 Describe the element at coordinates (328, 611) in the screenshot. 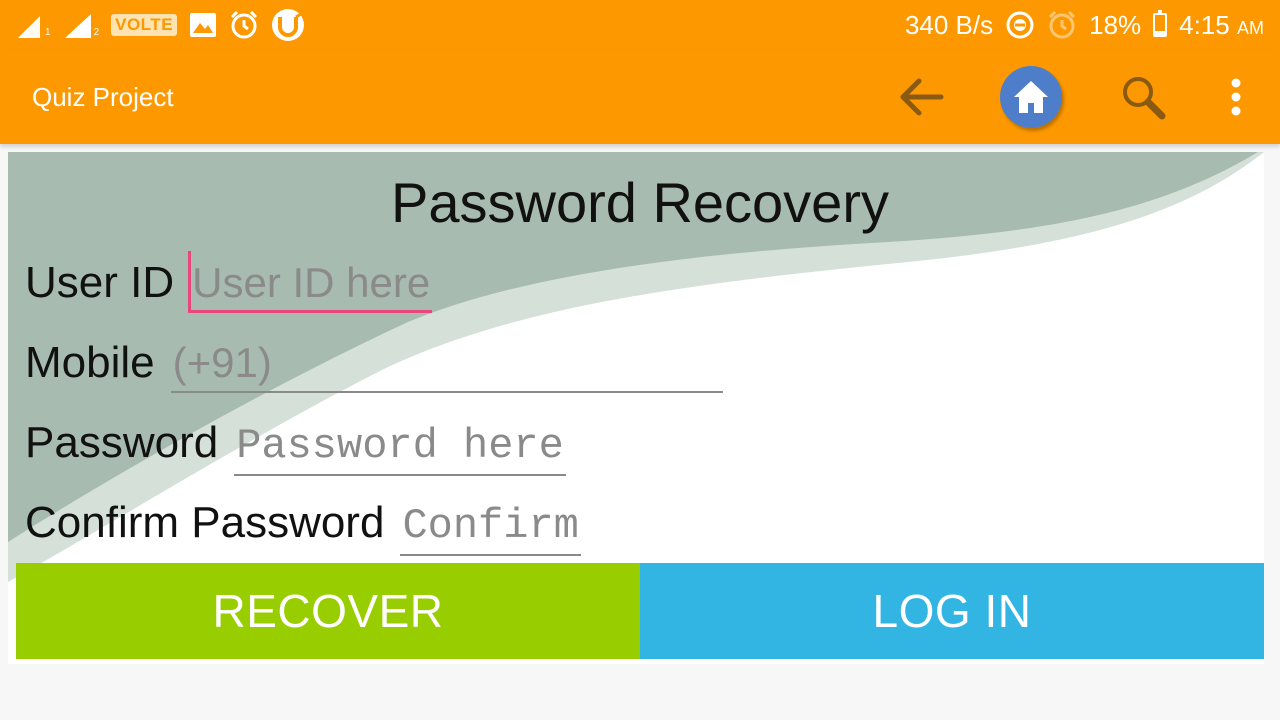

I see `recover-button: RECOVER` at that location.